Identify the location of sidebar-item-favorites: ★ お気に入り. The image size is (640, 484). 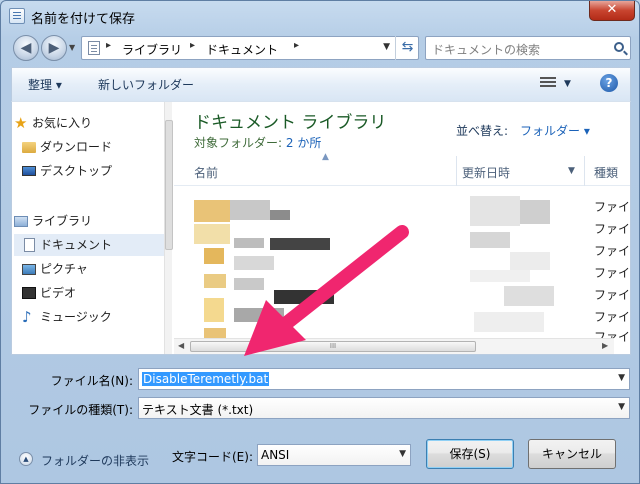
(89, 123).